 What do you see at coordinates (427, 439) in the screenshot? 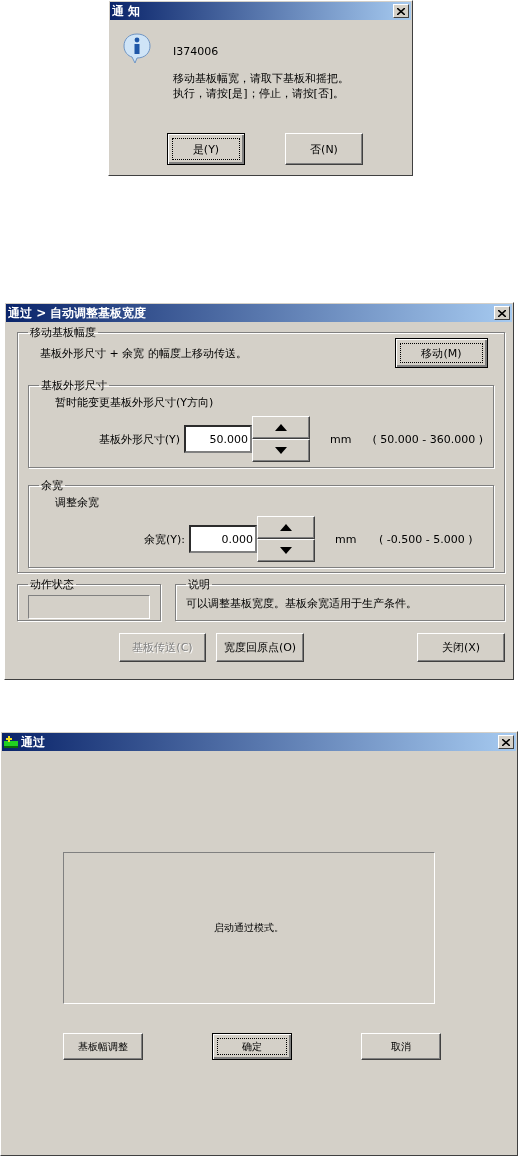
I see `range-text: ( 50.000 - 360.000 )` at bounding box center [427, 439].